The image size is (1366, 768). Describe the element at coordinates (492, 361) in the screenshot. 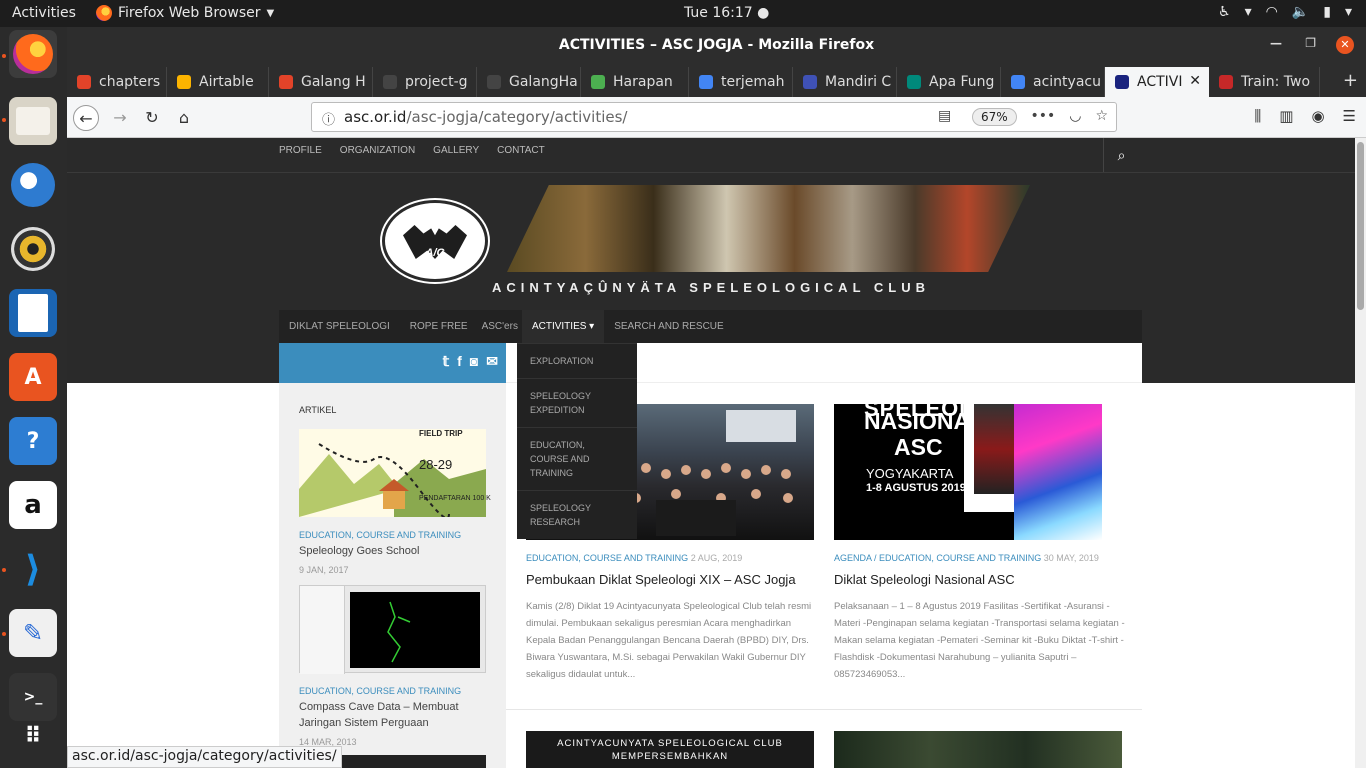

I see `mail-icon: ✉` at that location.